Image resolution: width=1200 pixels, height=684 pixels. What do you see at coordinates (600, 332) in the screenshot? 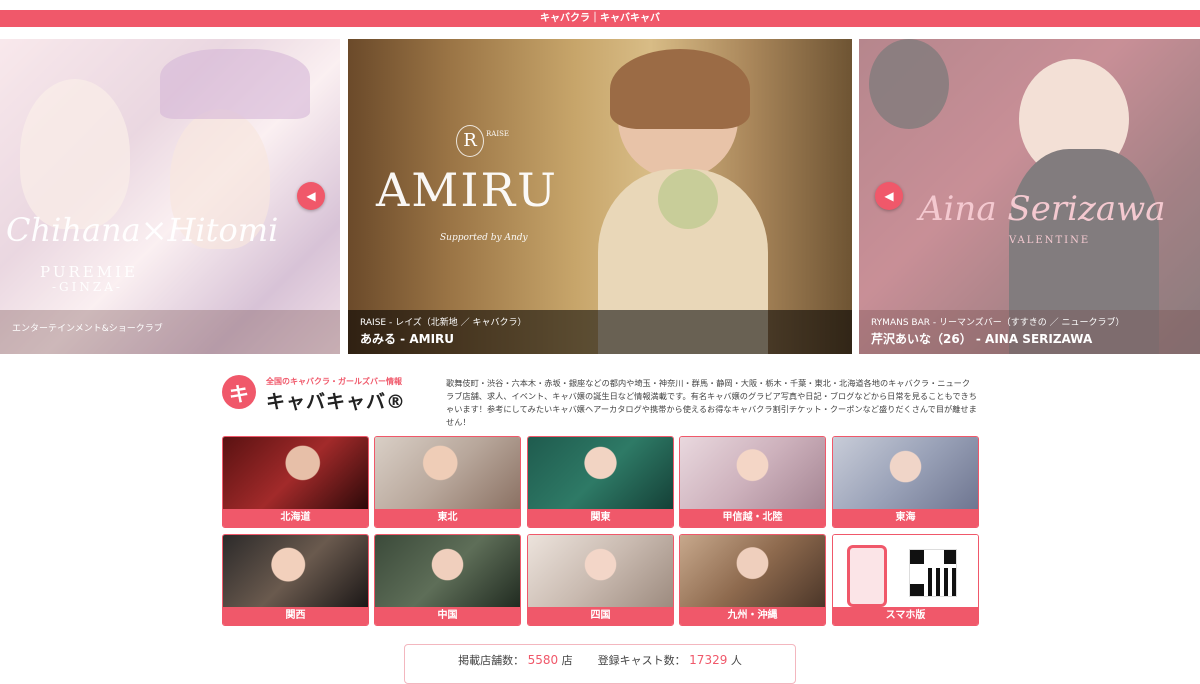
I see `slide-caption: RAISE - レイズ（北新地 ／ キャバクラ） あみる - AMIRU` at bounding box center [600, 332].